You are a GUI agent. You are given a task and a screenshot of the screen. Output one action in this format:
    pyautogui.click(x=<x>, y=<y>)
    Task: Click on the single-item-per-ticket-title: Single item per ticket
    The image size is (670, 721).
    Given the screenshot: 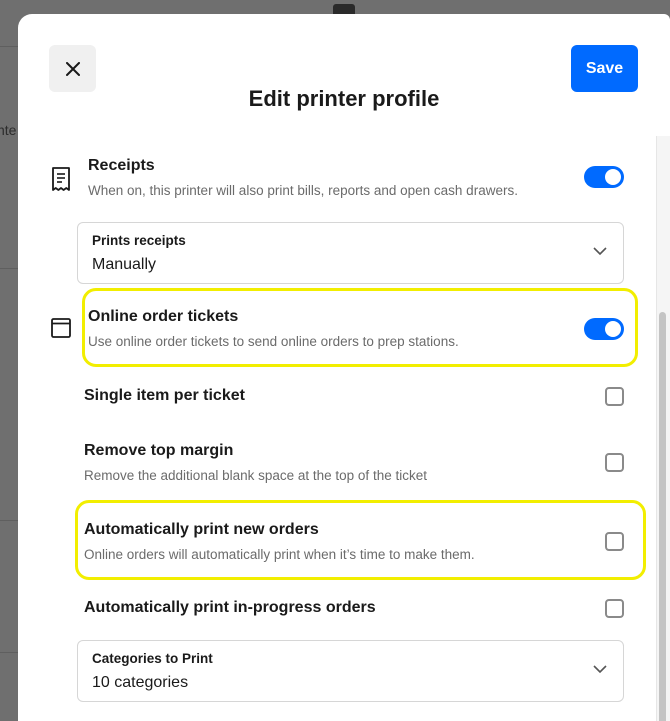 What is the action you would take?
    pyautogui.click(x=164, y=395)
    